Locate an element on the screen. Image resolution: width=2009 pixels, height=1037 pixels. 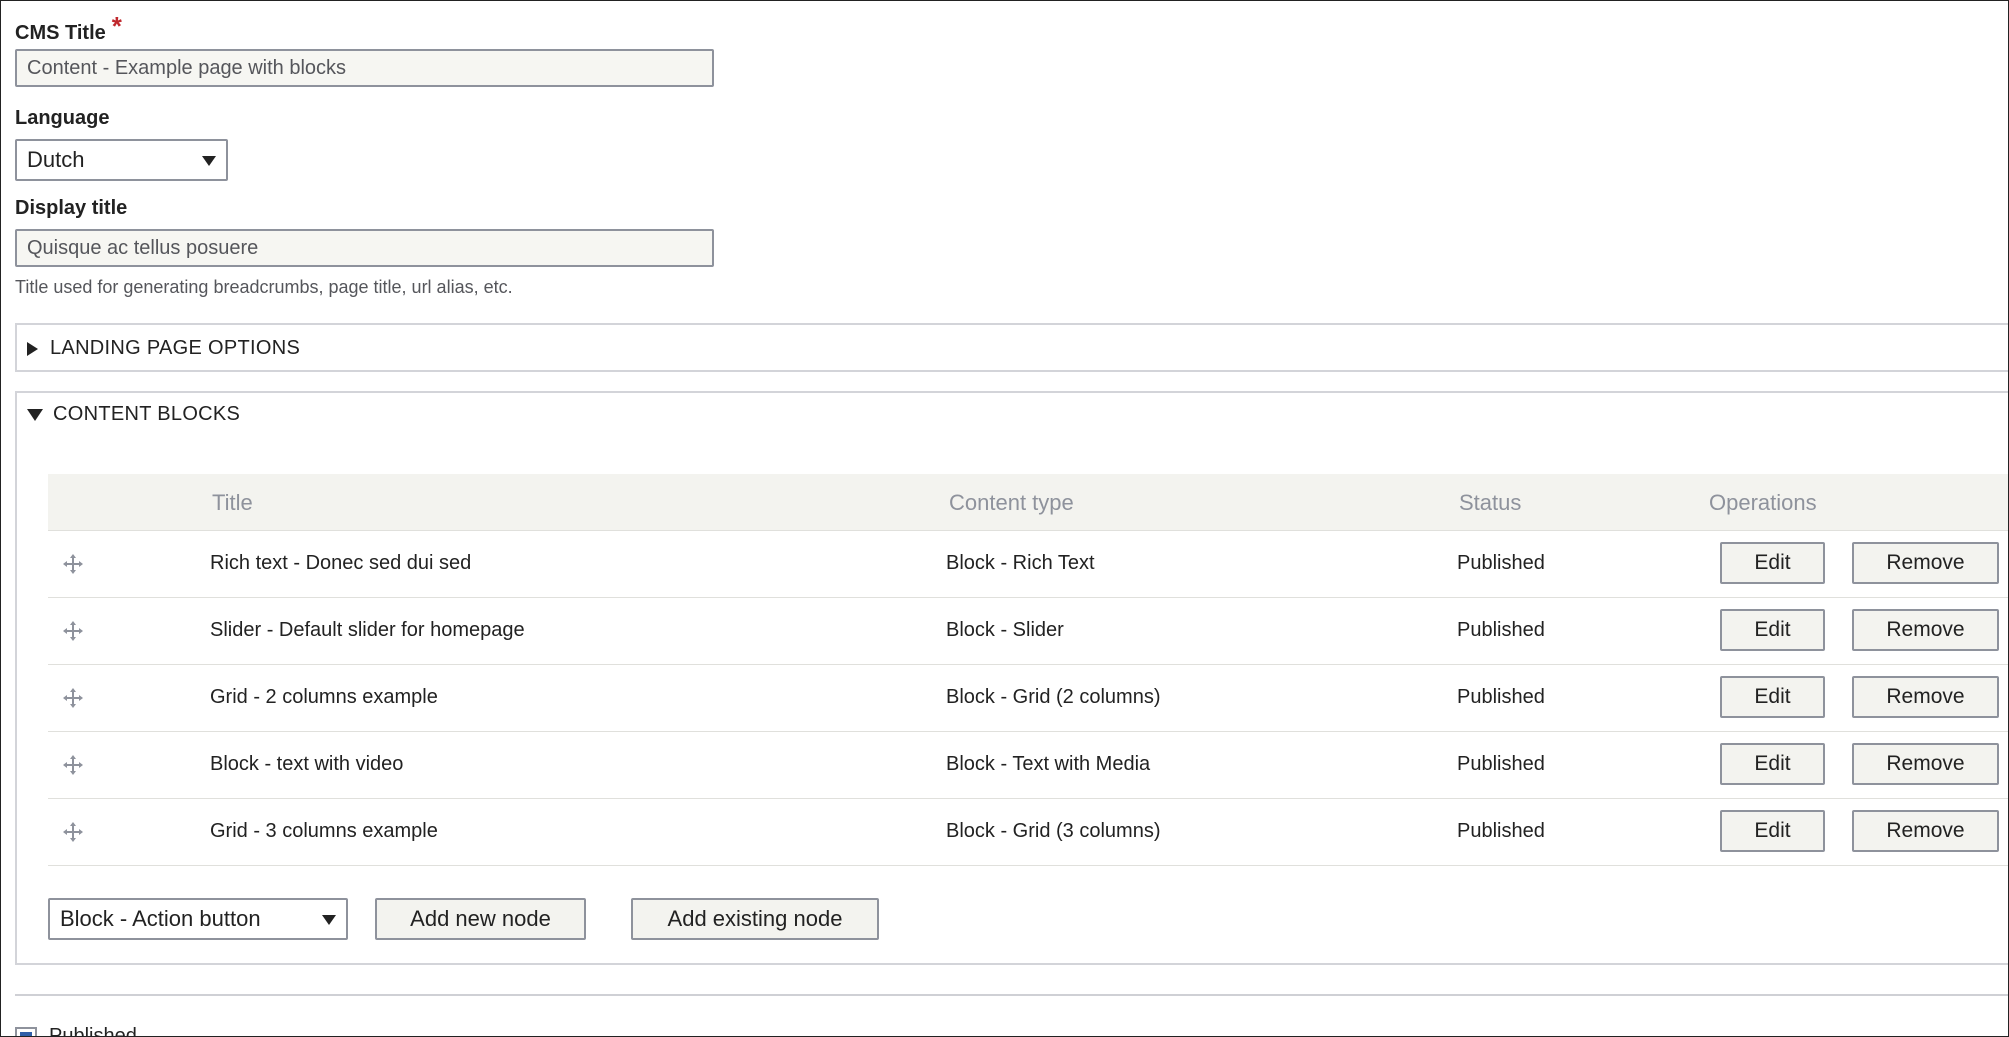
content-blocks-summary: CONTENT BLOCKS is located at coordinates (133, 414).